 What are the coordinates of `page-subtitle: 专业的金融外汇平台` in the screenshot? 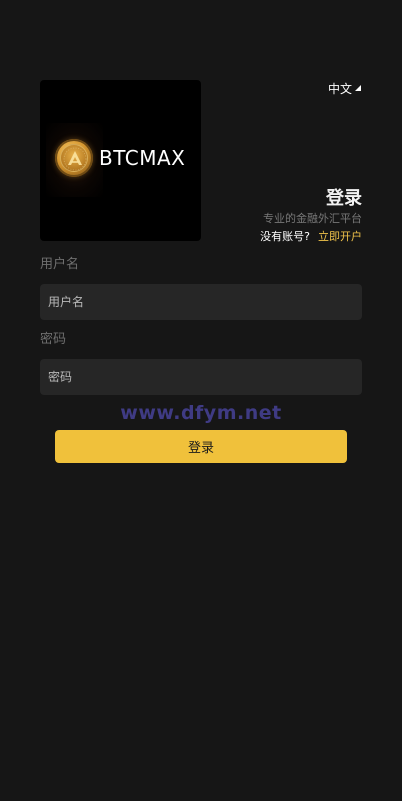 It's located at (312, 218).